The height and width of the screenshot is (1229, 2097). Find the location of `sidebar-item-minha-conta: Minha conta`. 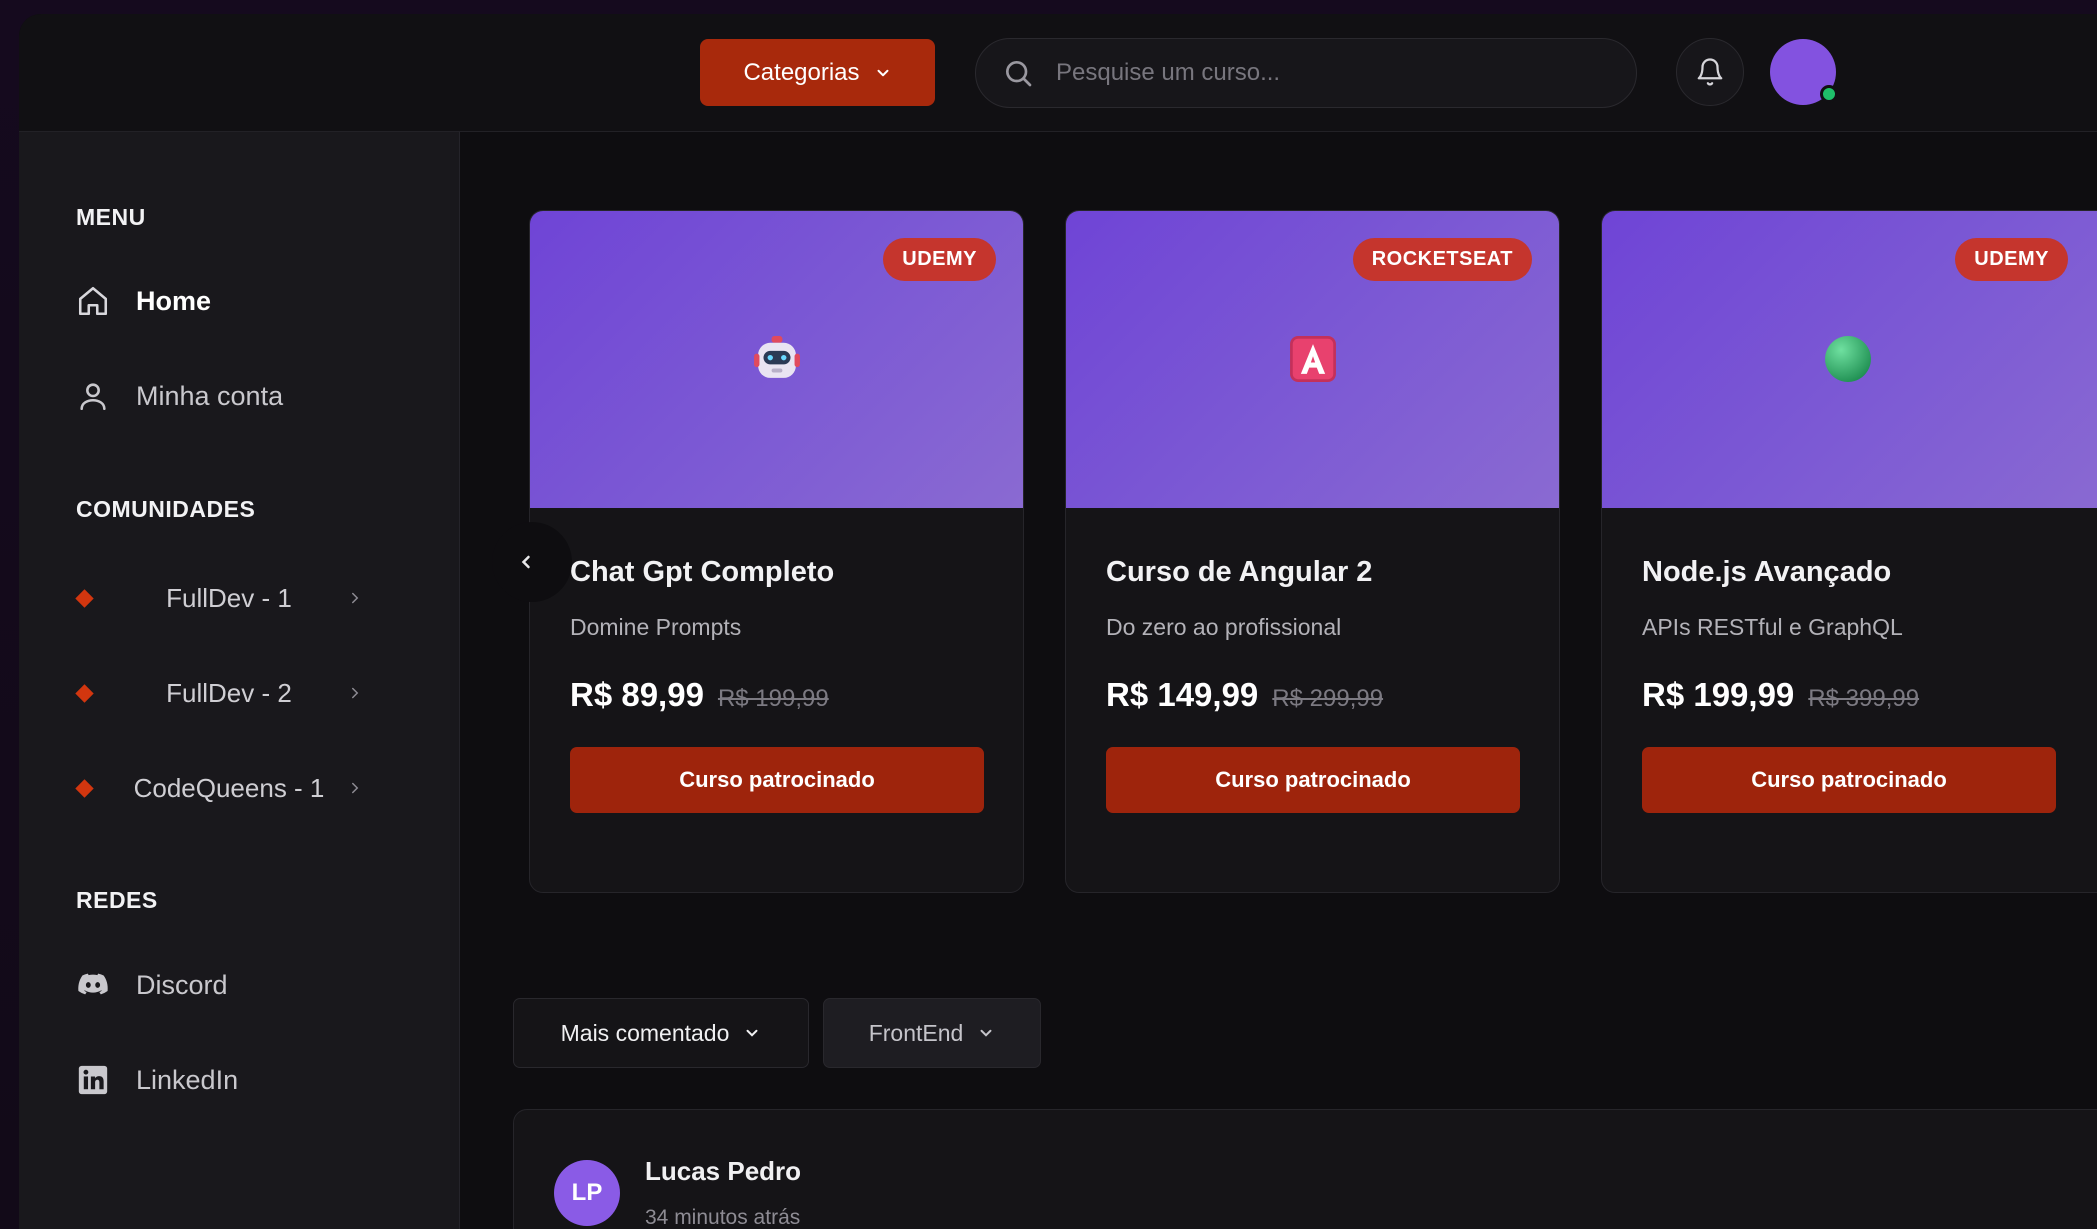

sidebar-item-minha-conta: Minha conta is located at coordinates (179, 396).